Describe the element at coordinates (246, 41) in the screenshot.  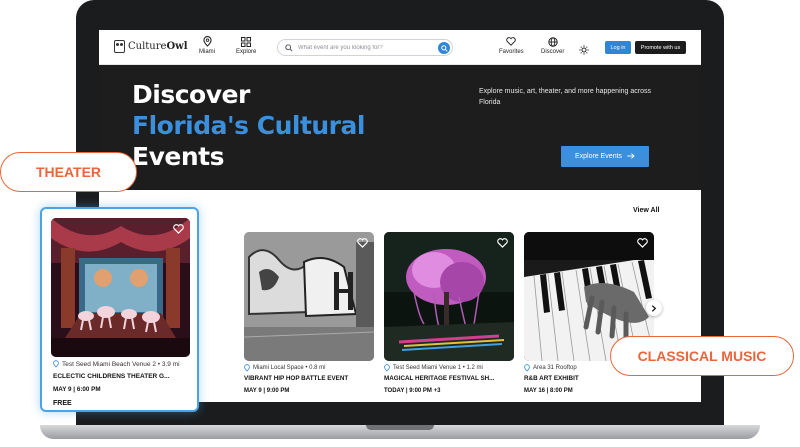
I see `grid-icon` at that location.